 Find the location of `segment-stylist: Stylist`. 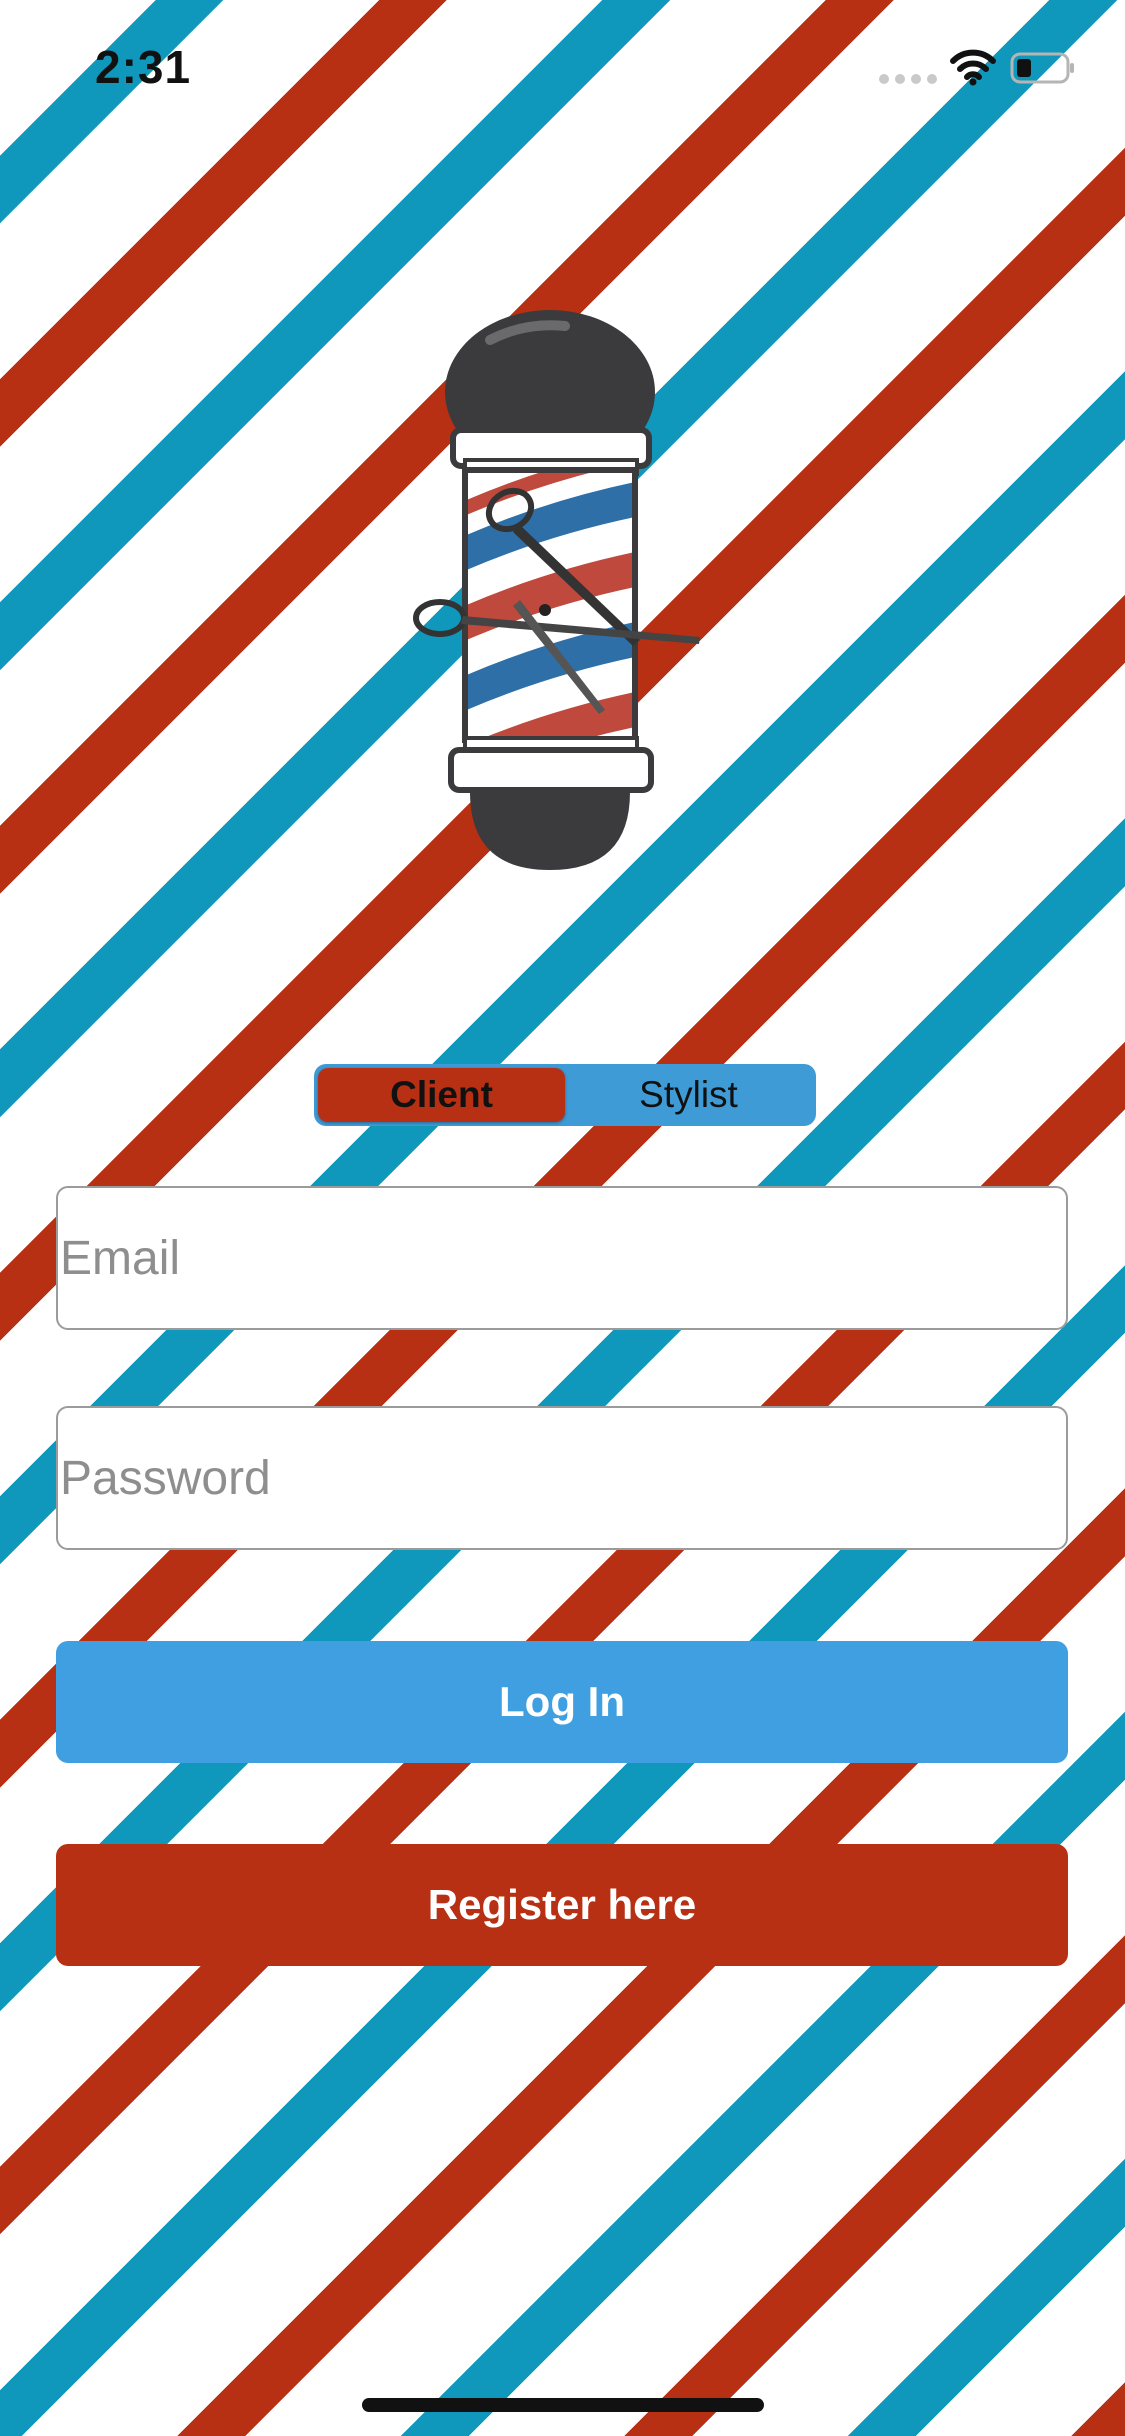

segment-stylist: Stylist is located at coordinates (688, 1095).